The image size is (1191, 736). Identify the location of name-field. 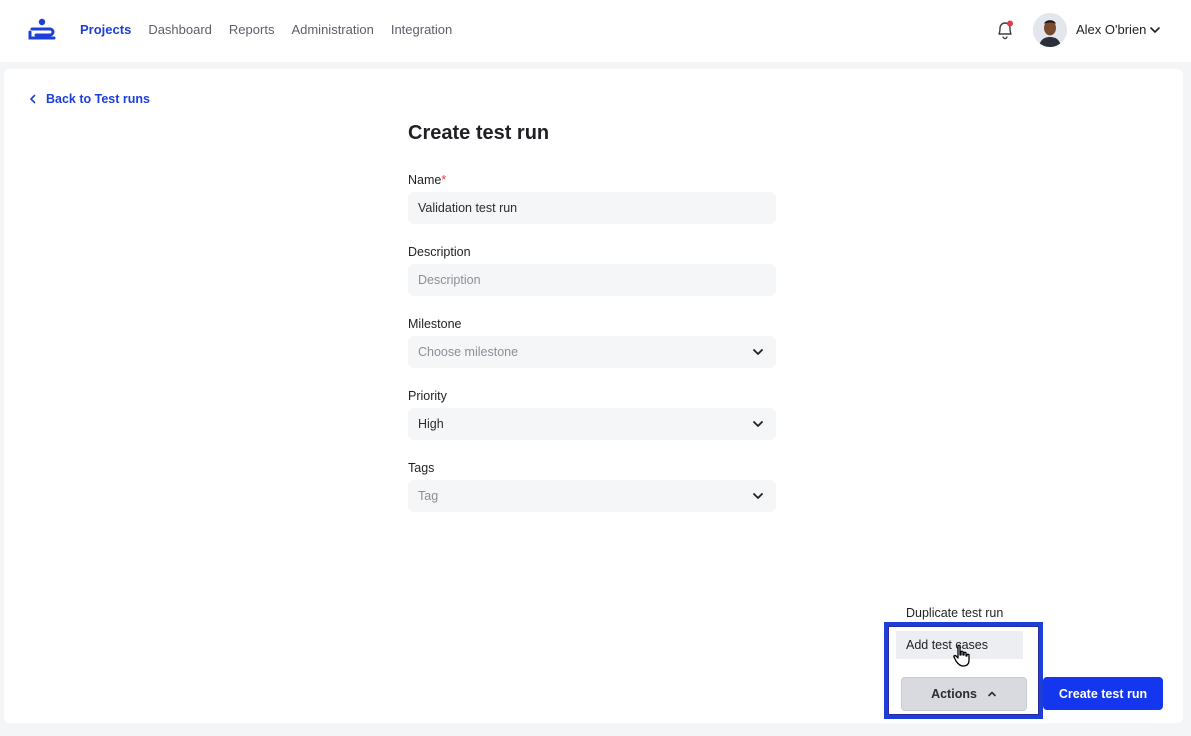
(592, 208).